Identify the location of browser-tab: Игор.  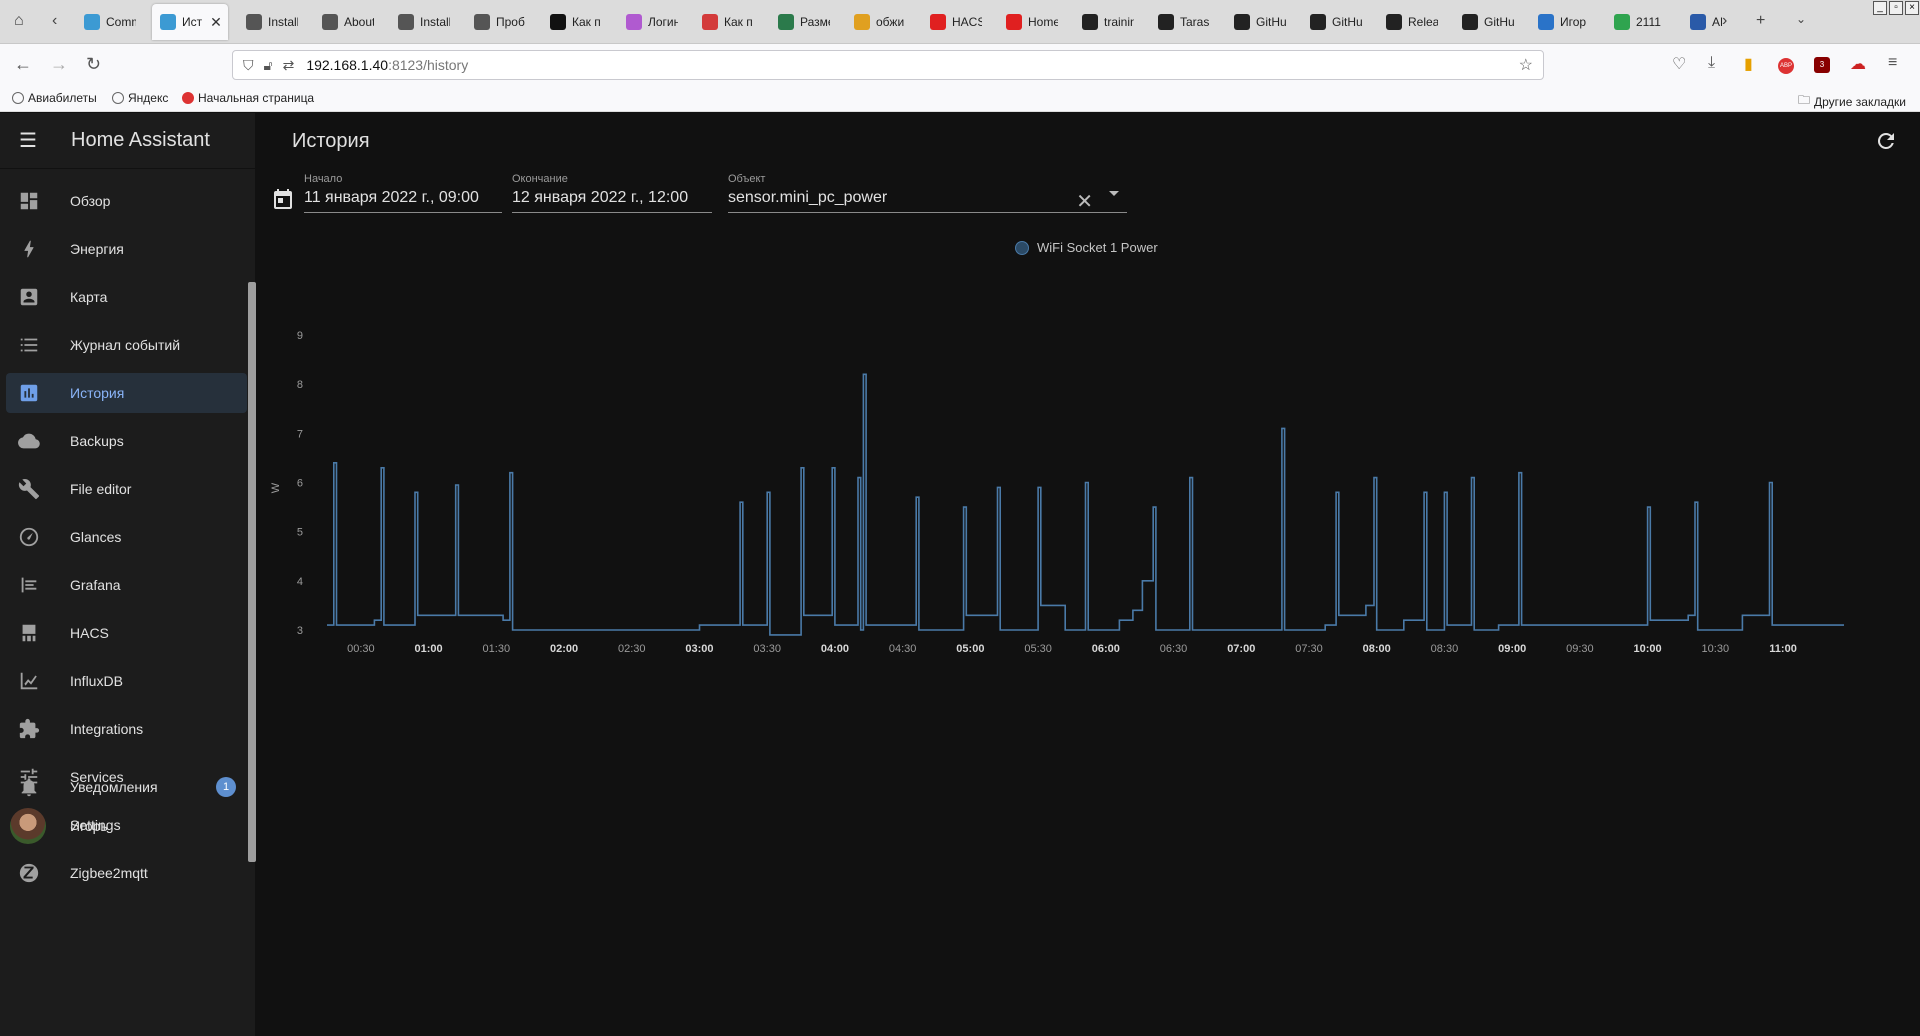
(1560, 22).